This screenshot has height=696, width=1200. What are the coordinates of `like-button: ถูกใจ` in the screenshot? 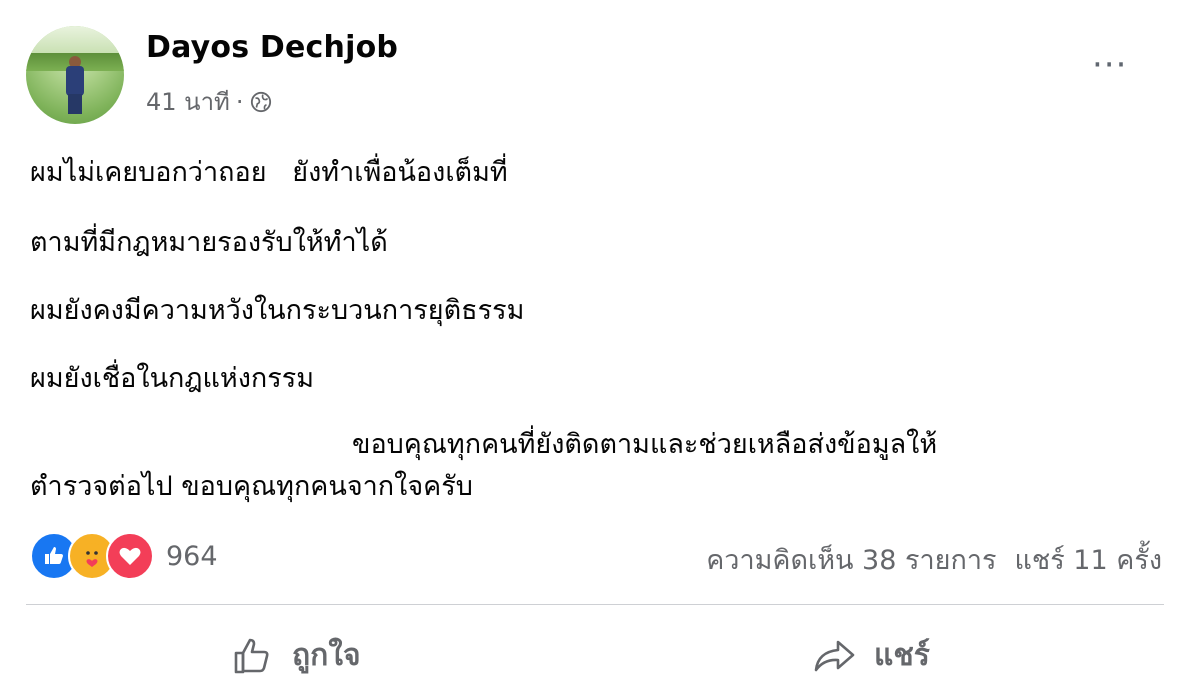 It's located at (296, 655).